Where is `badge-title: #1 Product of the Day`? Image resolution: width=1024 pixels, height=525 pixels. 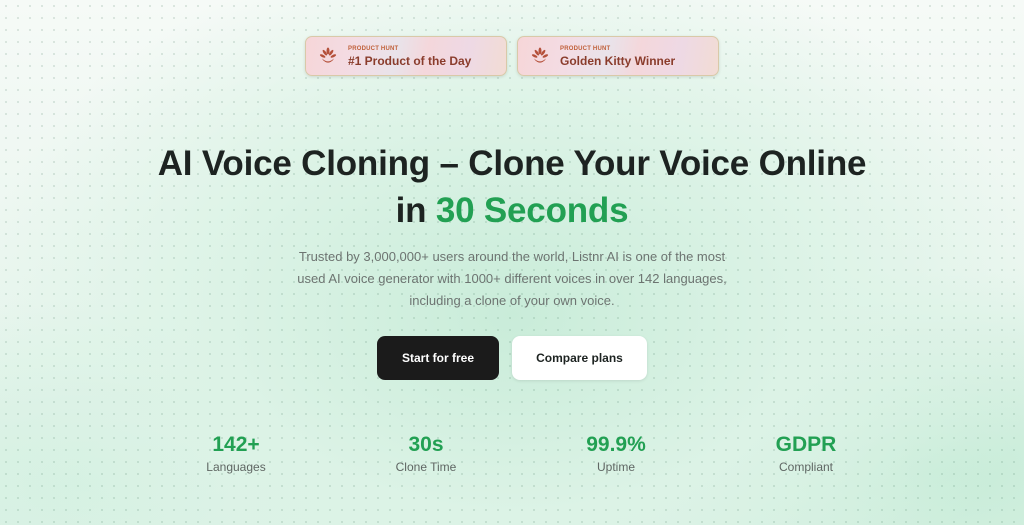 badge-title: #1 Product of the Day is located at coordinates (410, 60).